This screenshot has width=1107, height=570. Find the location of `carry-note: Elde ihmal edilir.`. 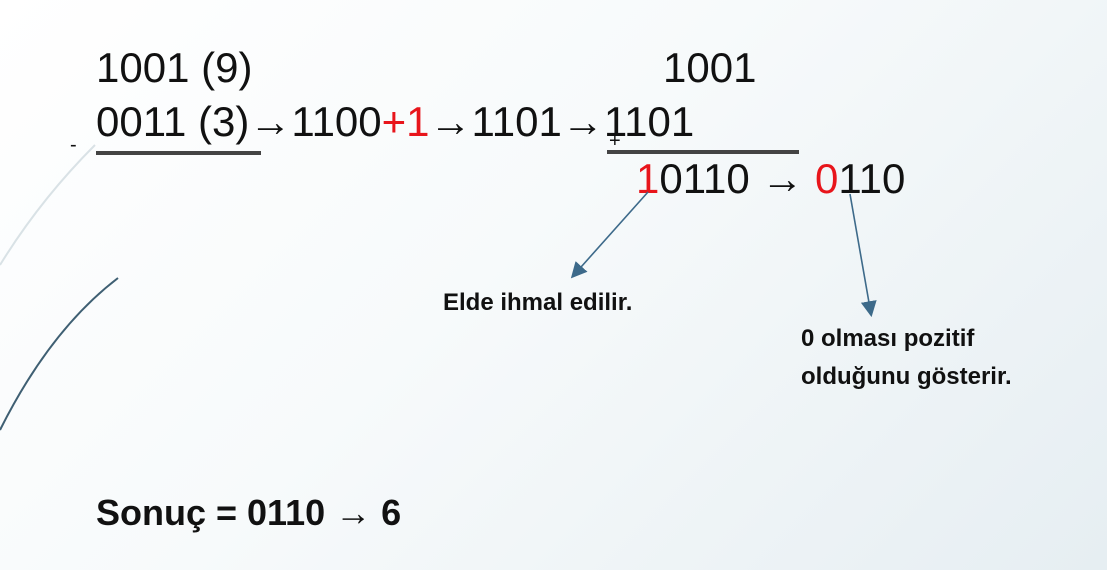

carry-note: Elde ihmal edilir. is located at coordinates (538, 302).